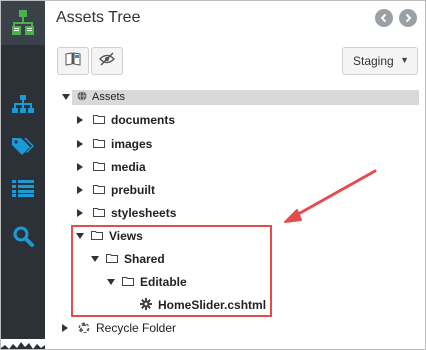  I want to click on expand-caret-down-icon, so click(66, 97).